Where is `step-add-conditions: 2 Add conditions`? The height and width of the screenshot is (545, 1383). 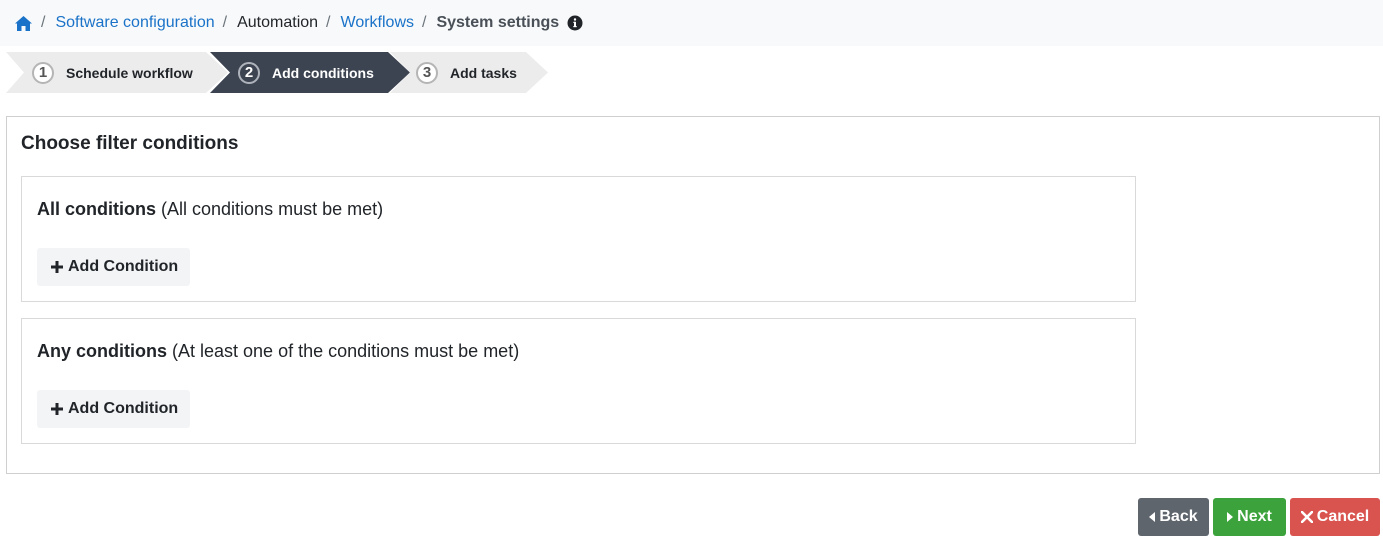 step-add-conditions: 2 Add conditions is located at coordinates (310, 72).